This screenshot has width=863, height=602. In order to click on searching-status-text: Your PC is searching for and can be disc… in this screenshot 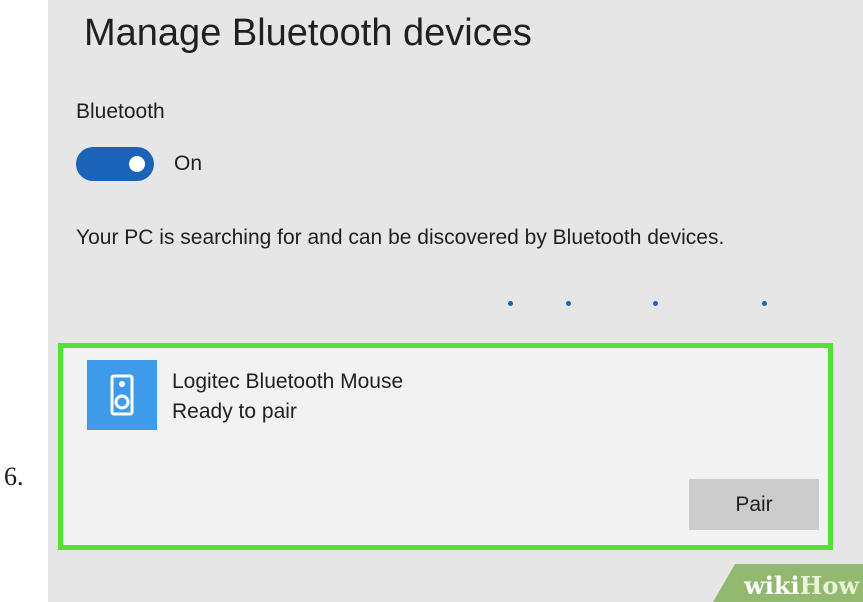, I will do `click(400, 237)`.